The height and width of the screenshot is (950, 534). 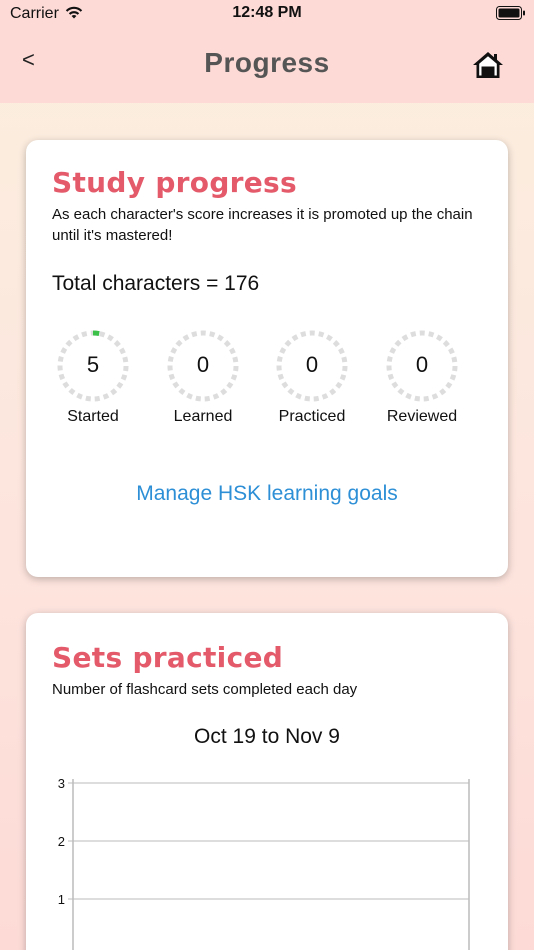 What do you see at coordinates (61, 841) in the screenshot?
I see `y-tick-label: 2` at bounding box center [61, 841].